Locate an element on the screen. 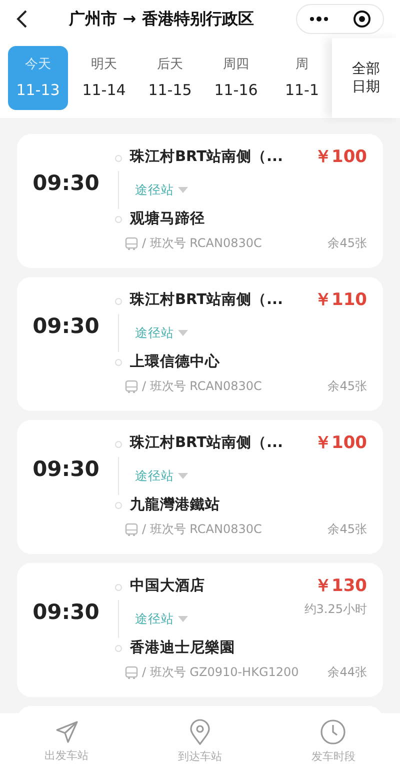 This screenshot has height=772, width=400. location-pin-icon is located at coordinates (199, 732).